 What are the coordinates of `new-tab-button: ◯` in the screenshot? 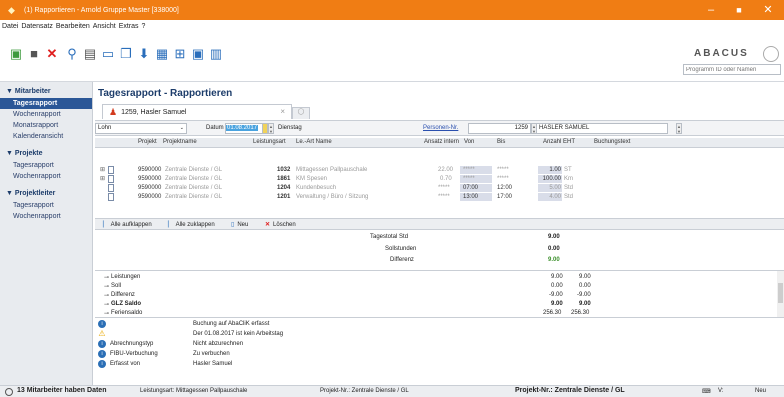 It's located at (301, 113).